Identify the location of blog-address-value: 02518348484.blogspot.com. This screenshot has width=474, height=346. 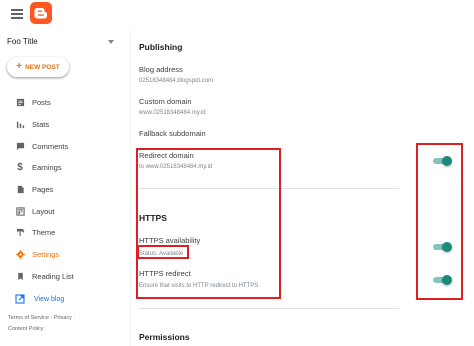
(176, 81).